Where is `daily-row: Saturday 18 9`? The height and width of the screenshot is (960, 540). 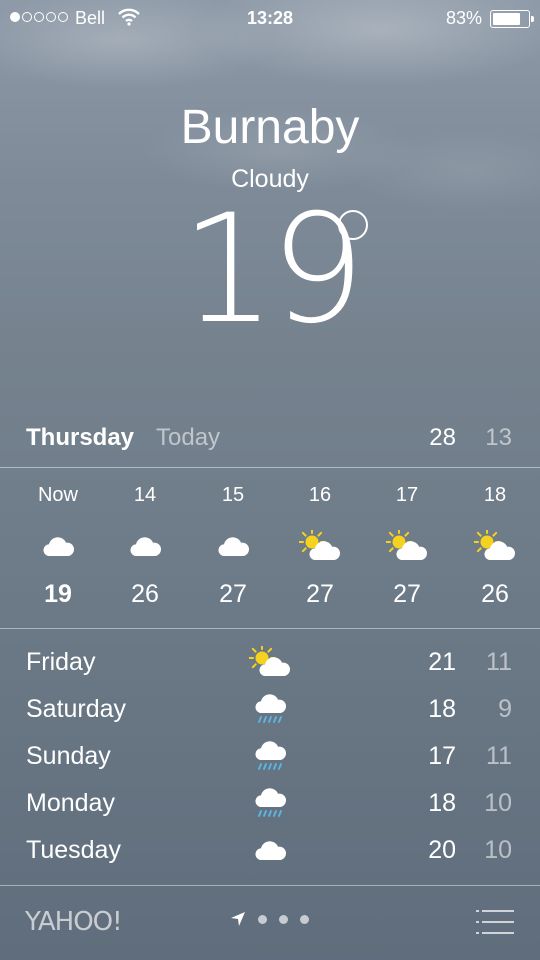 daily-row: Saturday 18 9 is located at coordinates (270, 710).